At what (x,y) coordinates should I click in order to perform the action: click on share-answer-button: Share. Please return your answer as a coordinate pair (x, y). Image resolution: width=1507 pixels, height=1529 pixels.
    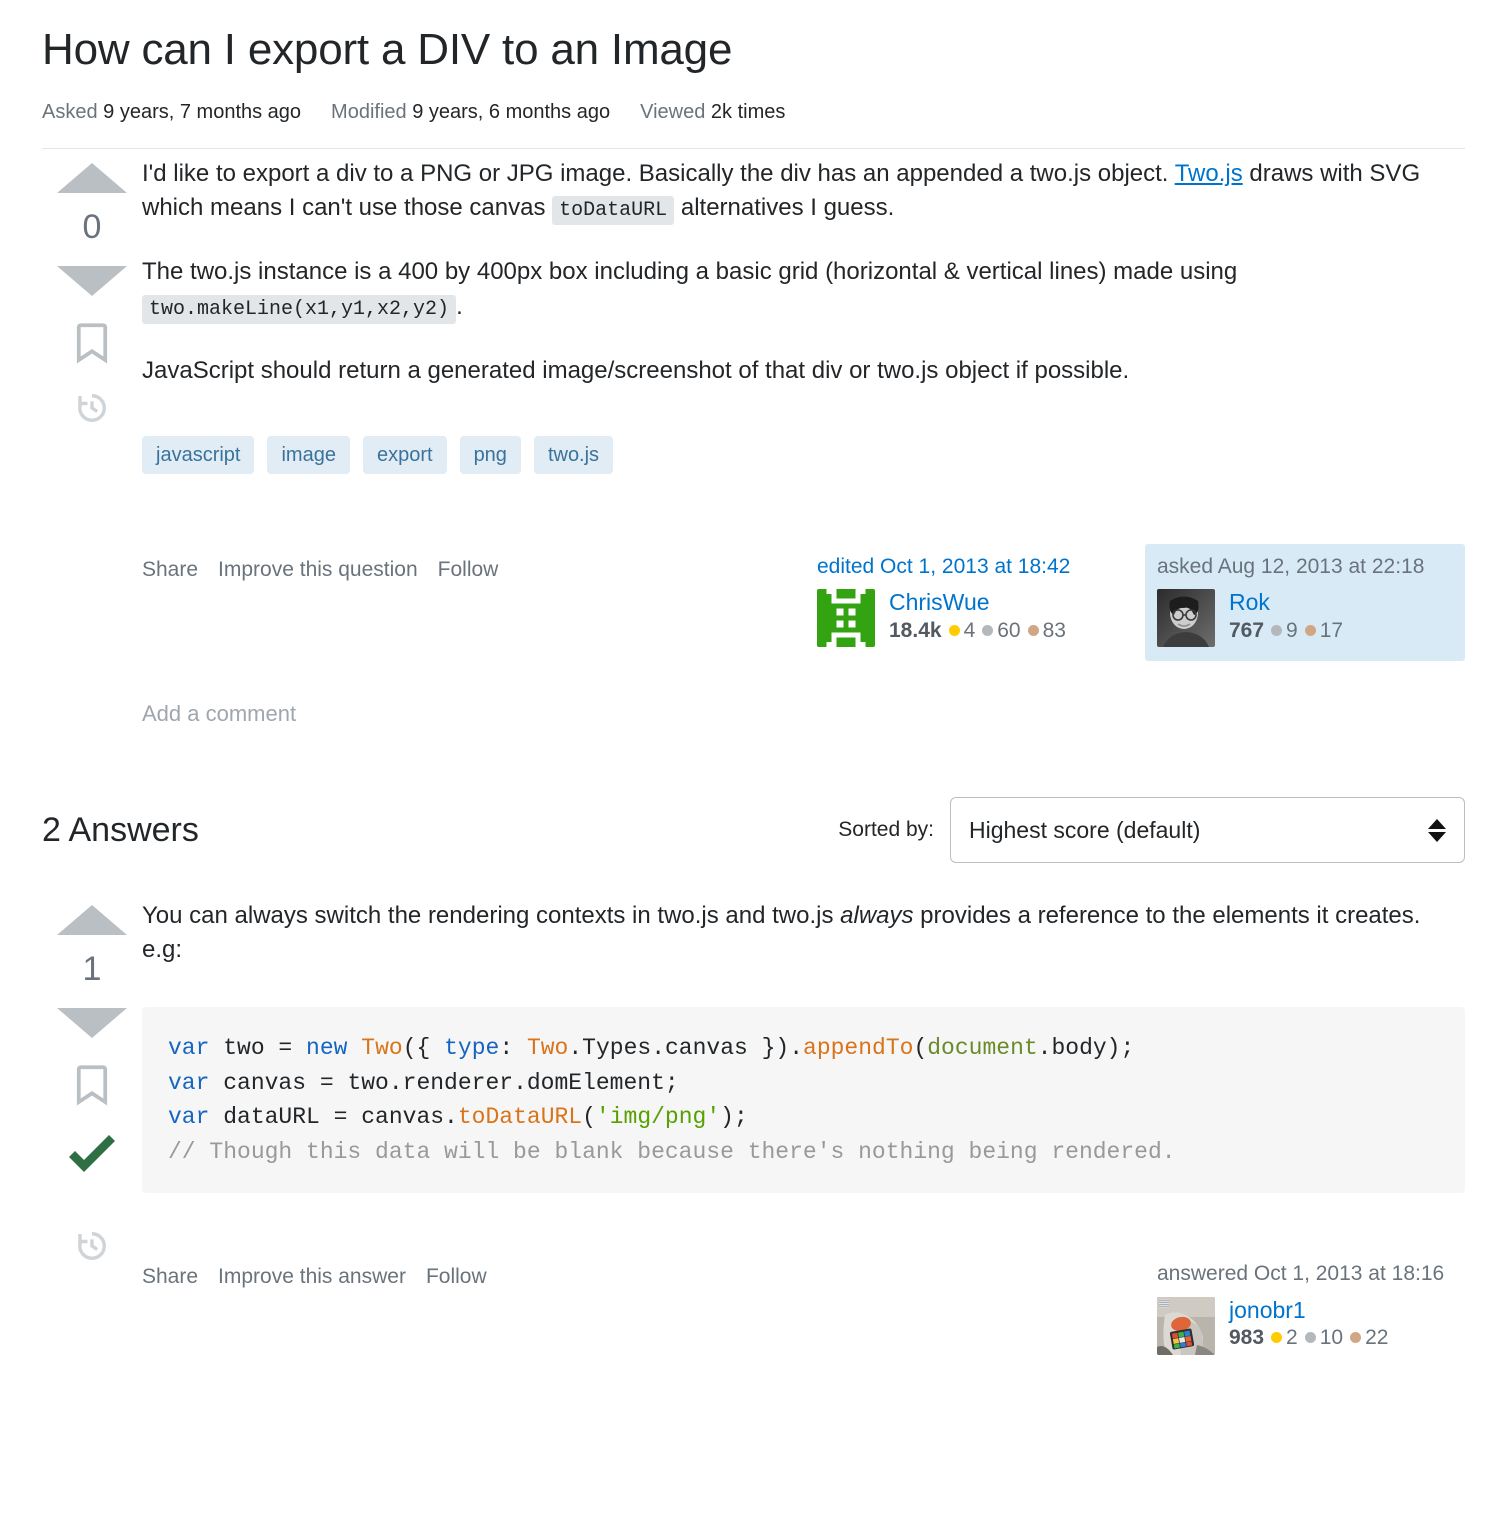
    Looking at the image, I should click on (170, 1277).